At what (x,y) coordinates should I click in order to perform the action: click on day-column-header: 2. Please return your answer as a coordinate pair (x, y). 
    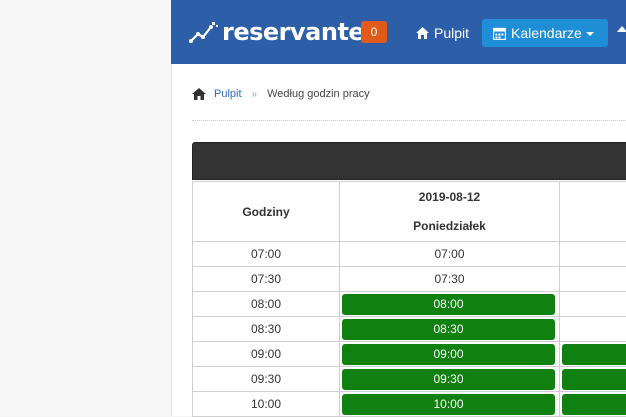
    Looking at the image, I should click on (593, 212).